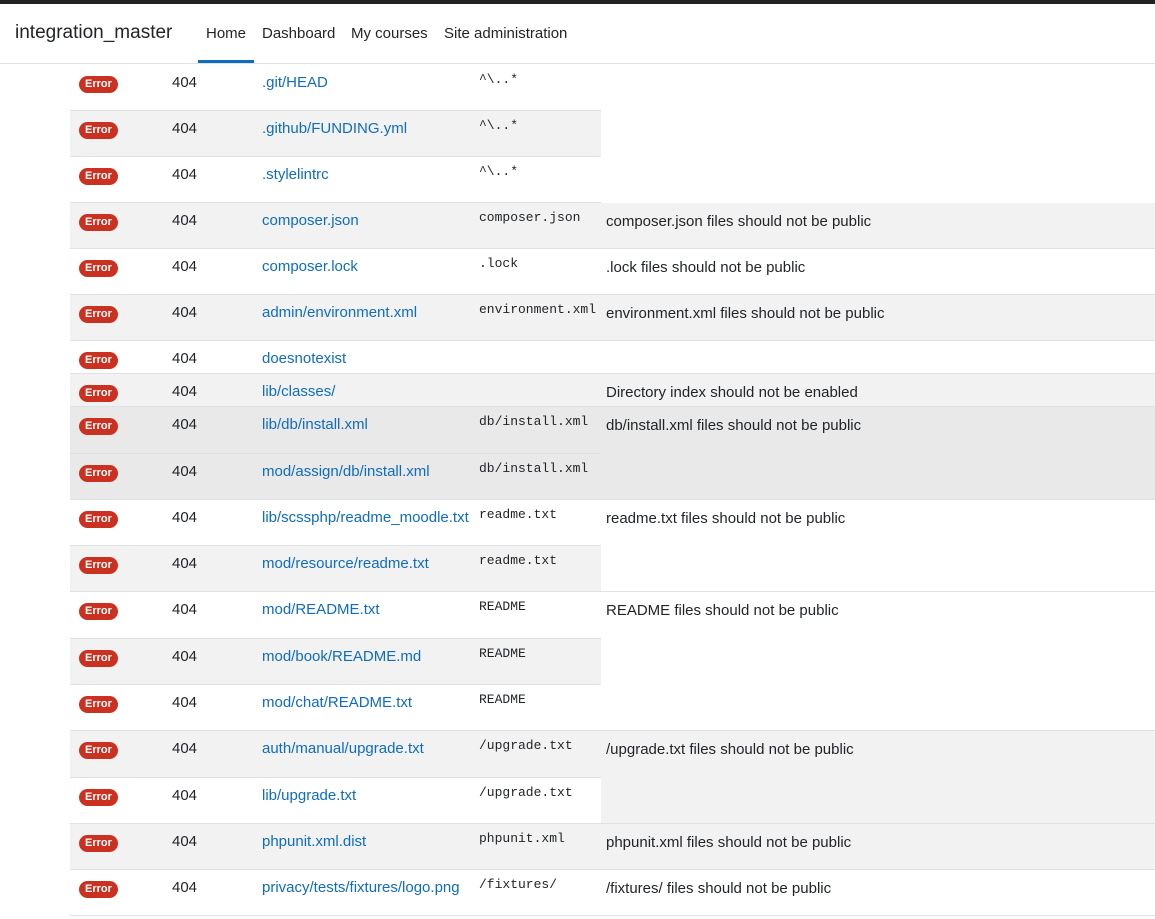 This screenshot has width=1155, height=919. Describe the element at coordinates (321, 609) in the screenshot. I see `path-link: mod/README.txt` at that location.